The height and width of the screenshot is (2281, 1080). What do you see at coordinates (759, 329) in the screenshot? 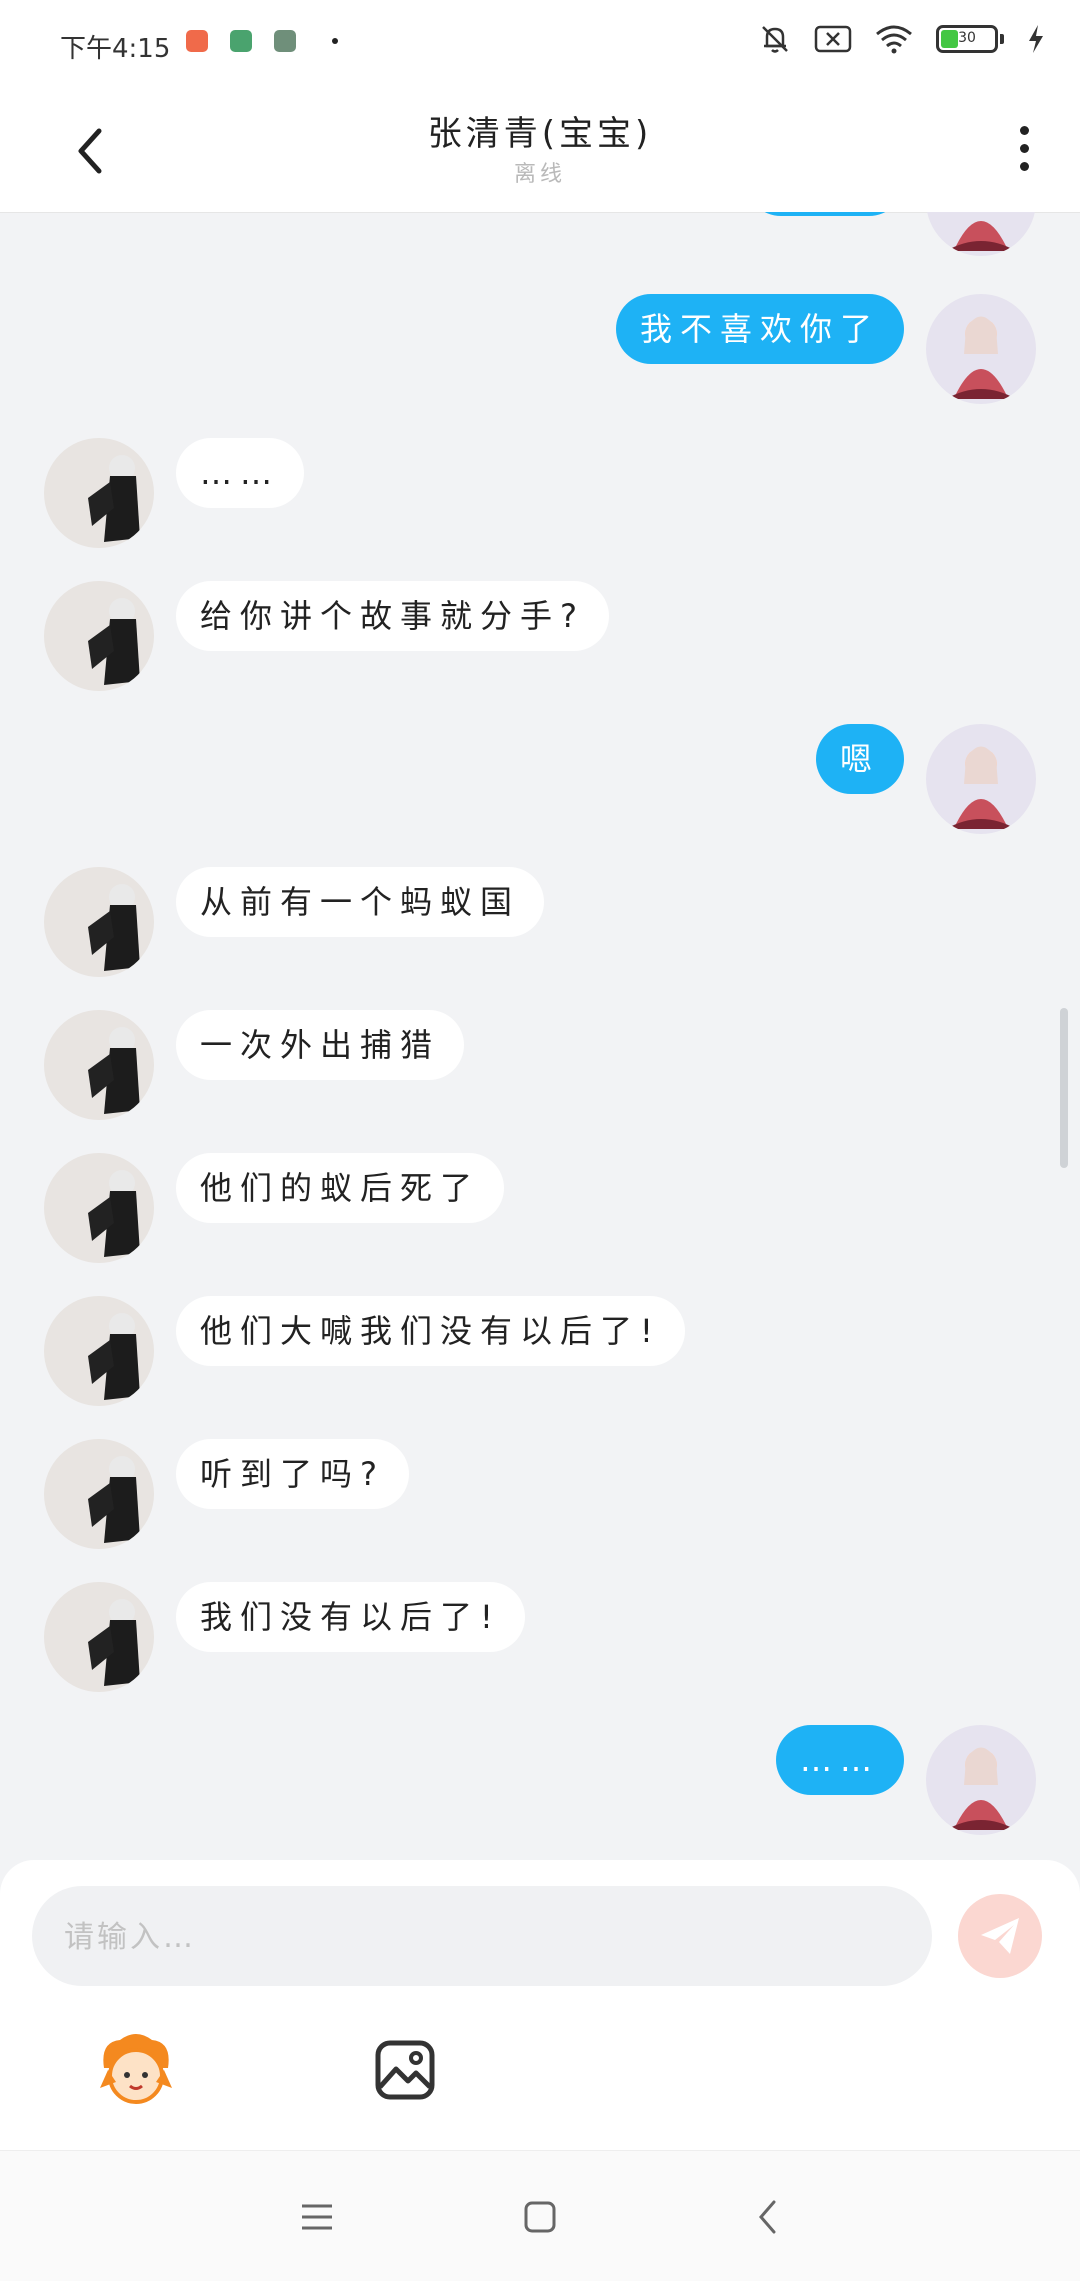
I see `message-bubble: 我不喜欢你了` at bounding box center [759, 329].